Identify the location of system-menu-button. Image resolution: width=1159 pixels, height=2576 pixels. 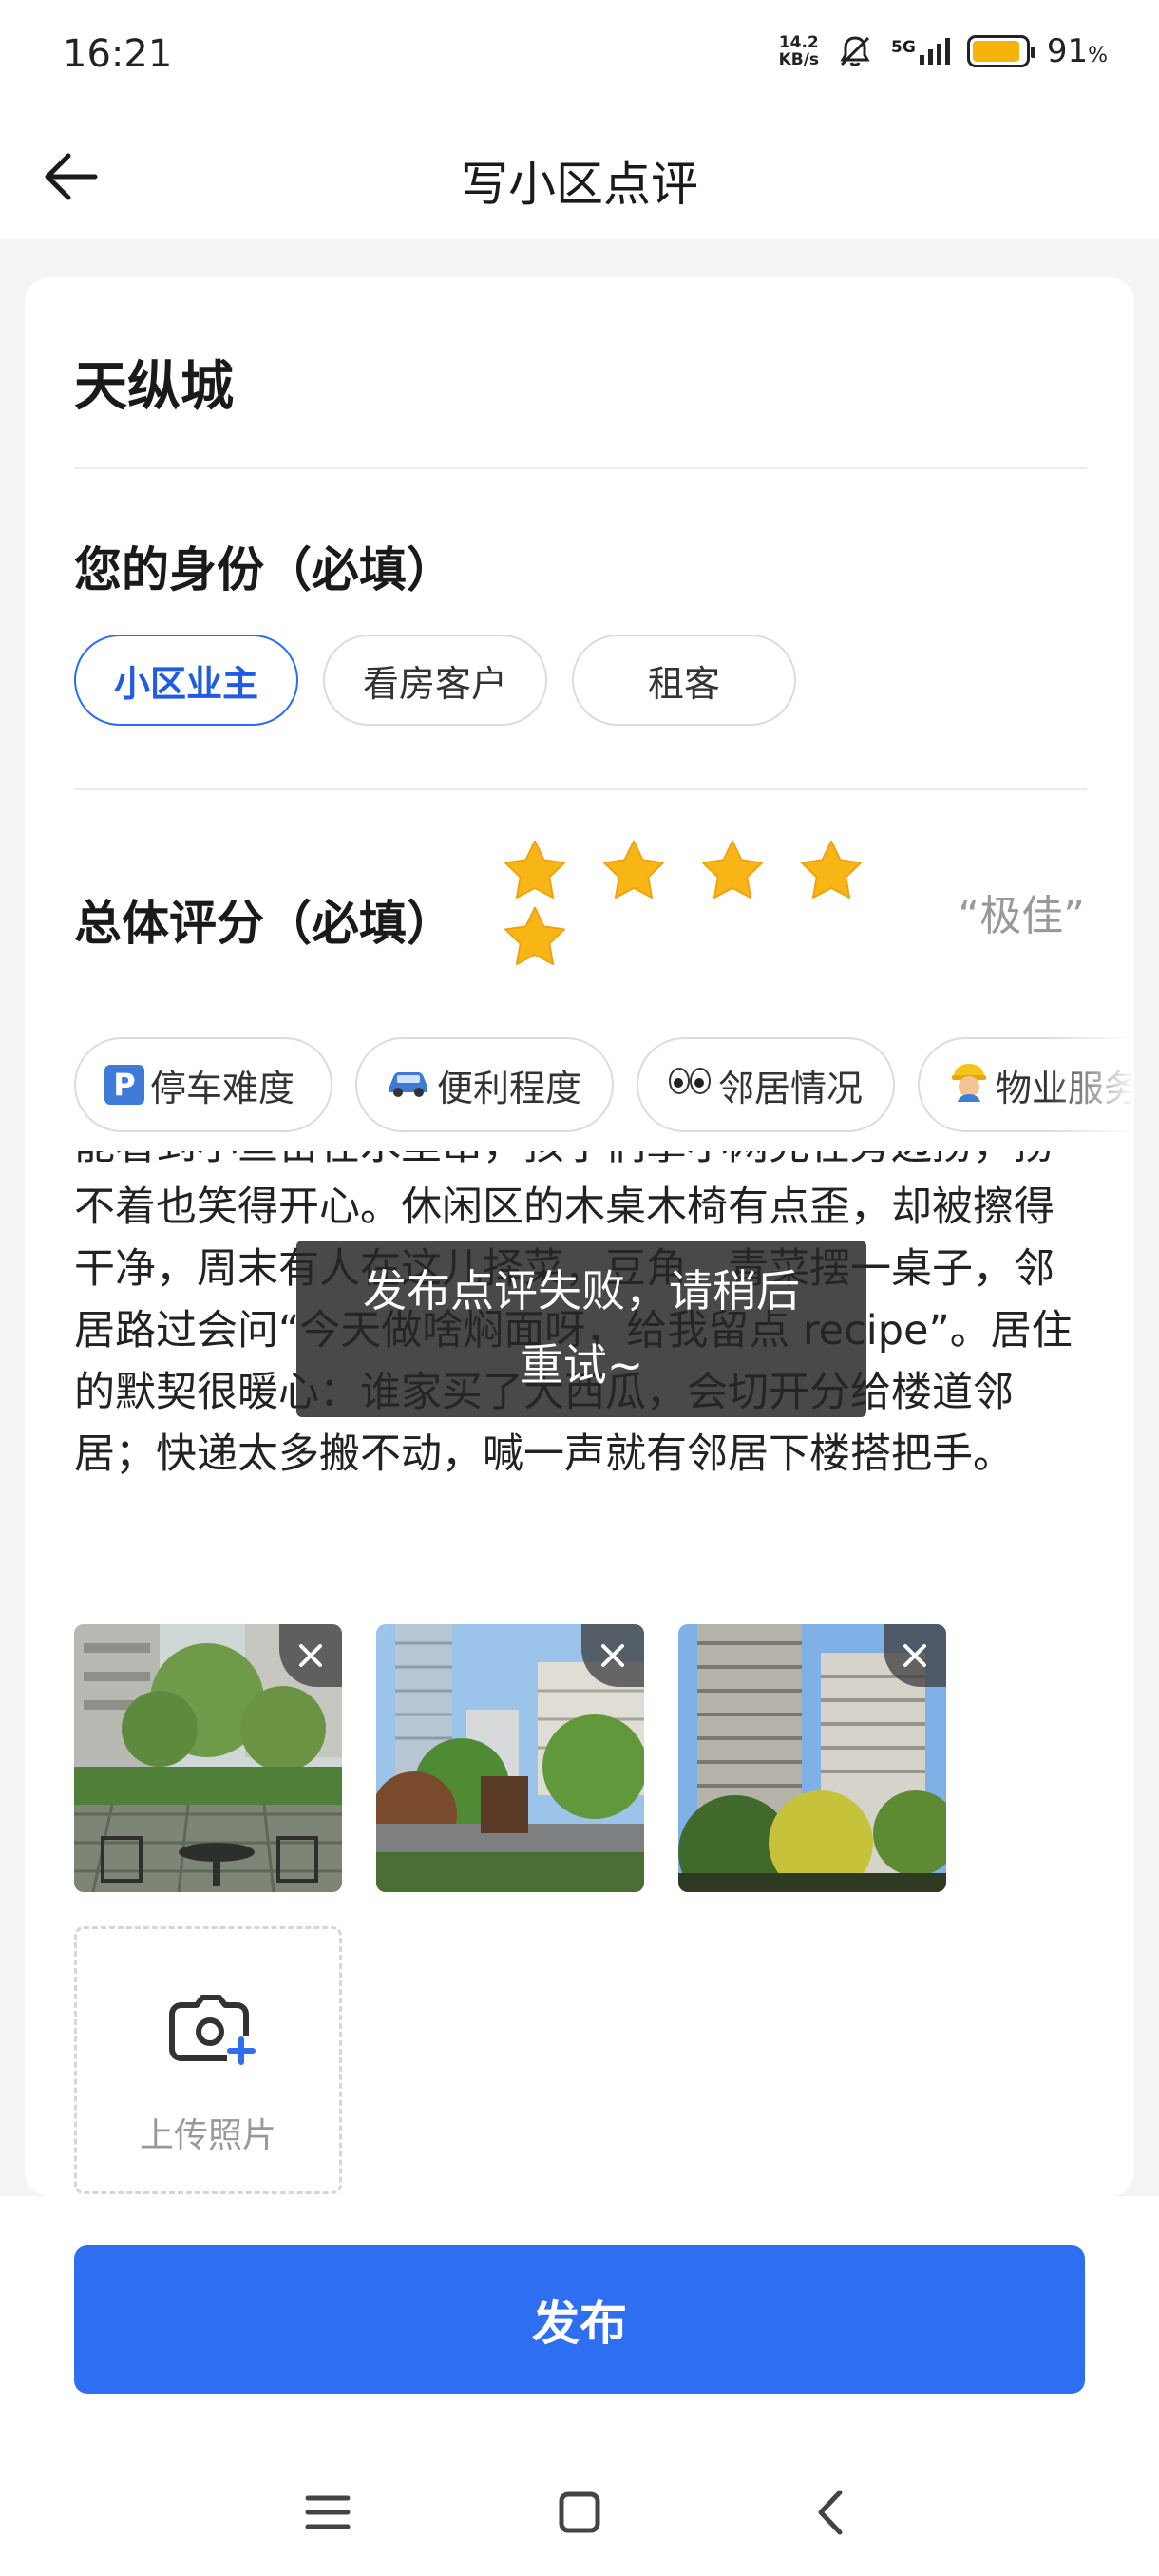
(327, 2512).